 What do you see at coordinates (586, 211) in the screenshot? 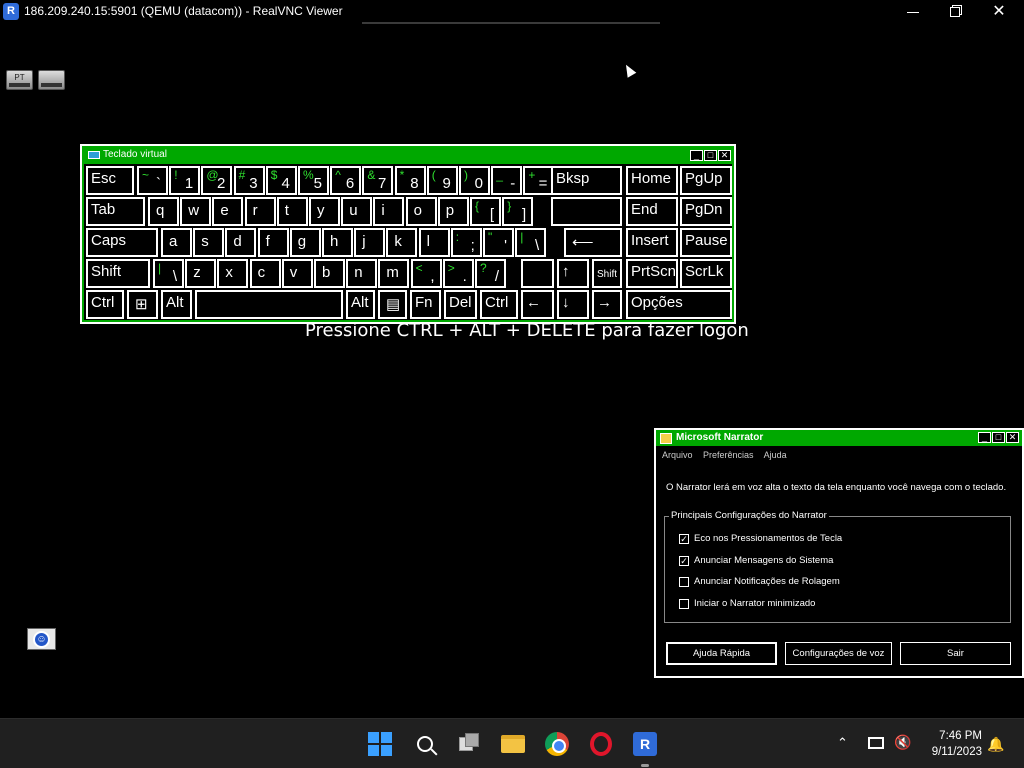
I see `key-enter-top` at bounding box center [586, 211].